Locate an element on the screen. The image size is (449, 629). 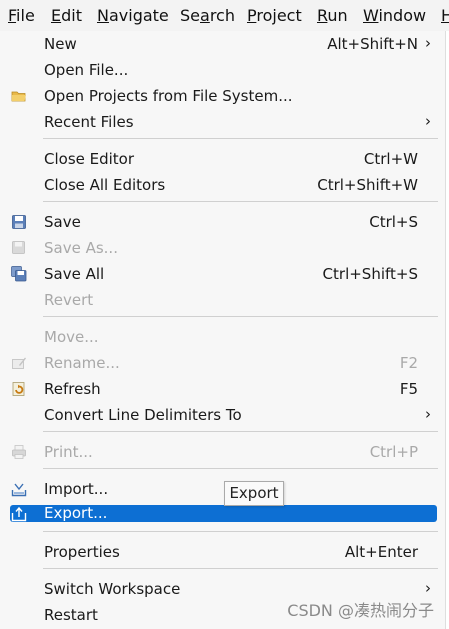
watermark: CSDN @凑热闹分子 is located at coordinates (360, 610).